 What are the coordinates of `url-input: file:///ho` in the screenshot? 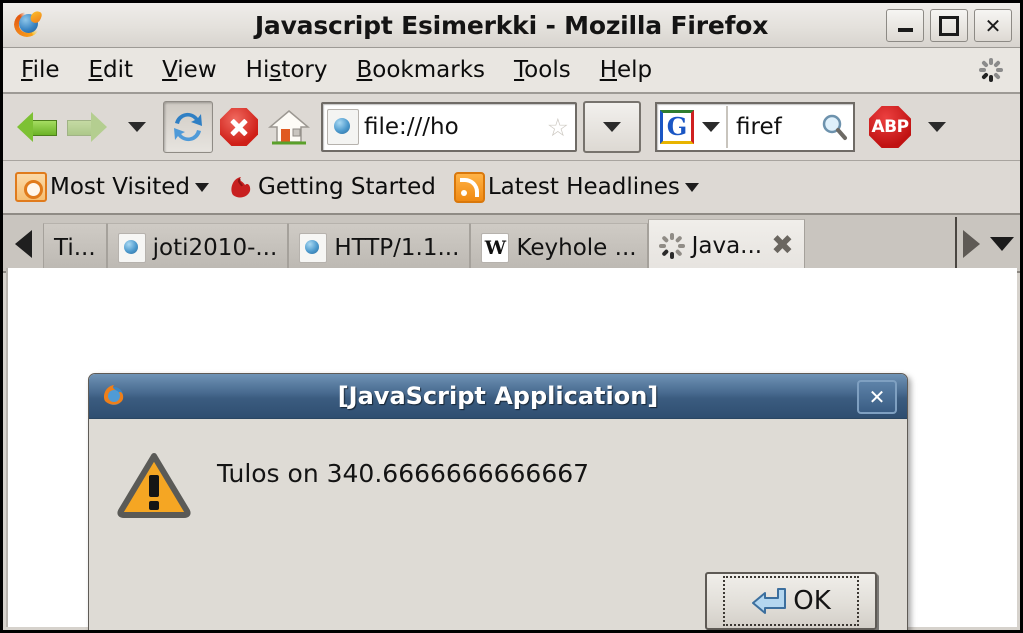 It's located at (455, 127).